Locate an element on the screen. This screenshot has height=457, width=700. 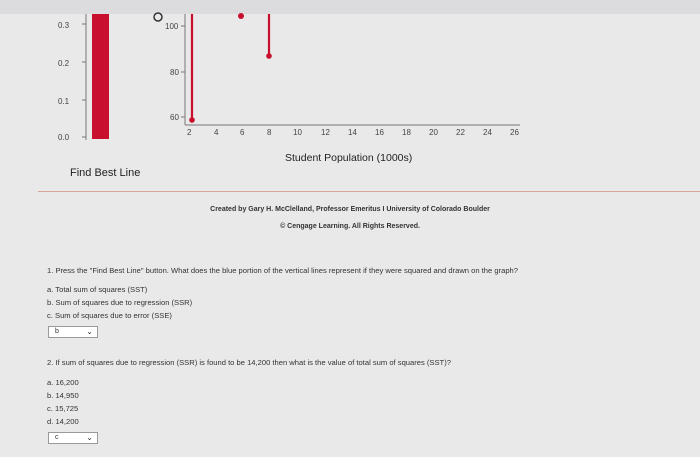
x-tick: 12 is located at coordinates (325, 132).